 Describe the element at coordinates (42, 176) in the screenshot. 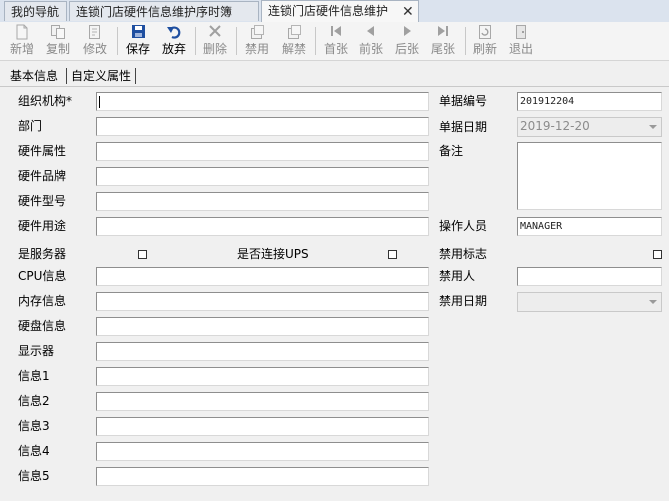

I see `hardware-brand-label: 硬件品牌` at that location.